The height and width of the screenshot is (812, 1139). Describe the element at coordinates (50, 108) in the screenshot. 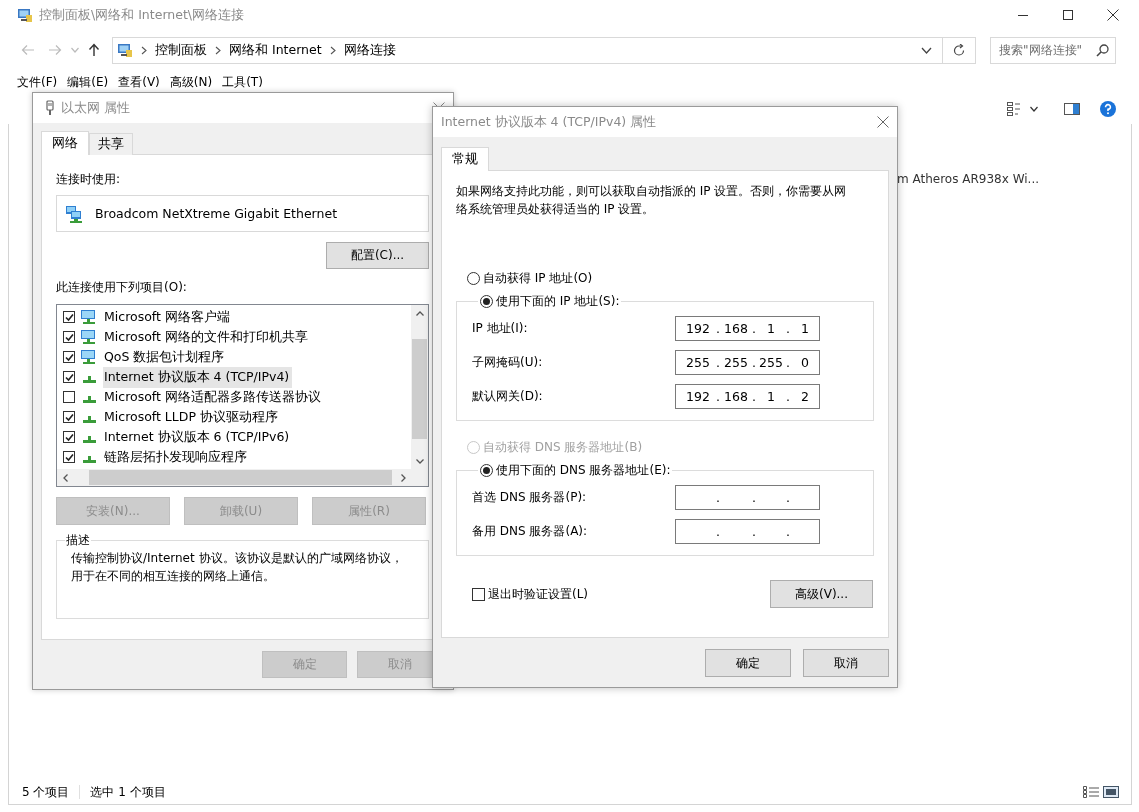

I see `plug-icon` at that location.